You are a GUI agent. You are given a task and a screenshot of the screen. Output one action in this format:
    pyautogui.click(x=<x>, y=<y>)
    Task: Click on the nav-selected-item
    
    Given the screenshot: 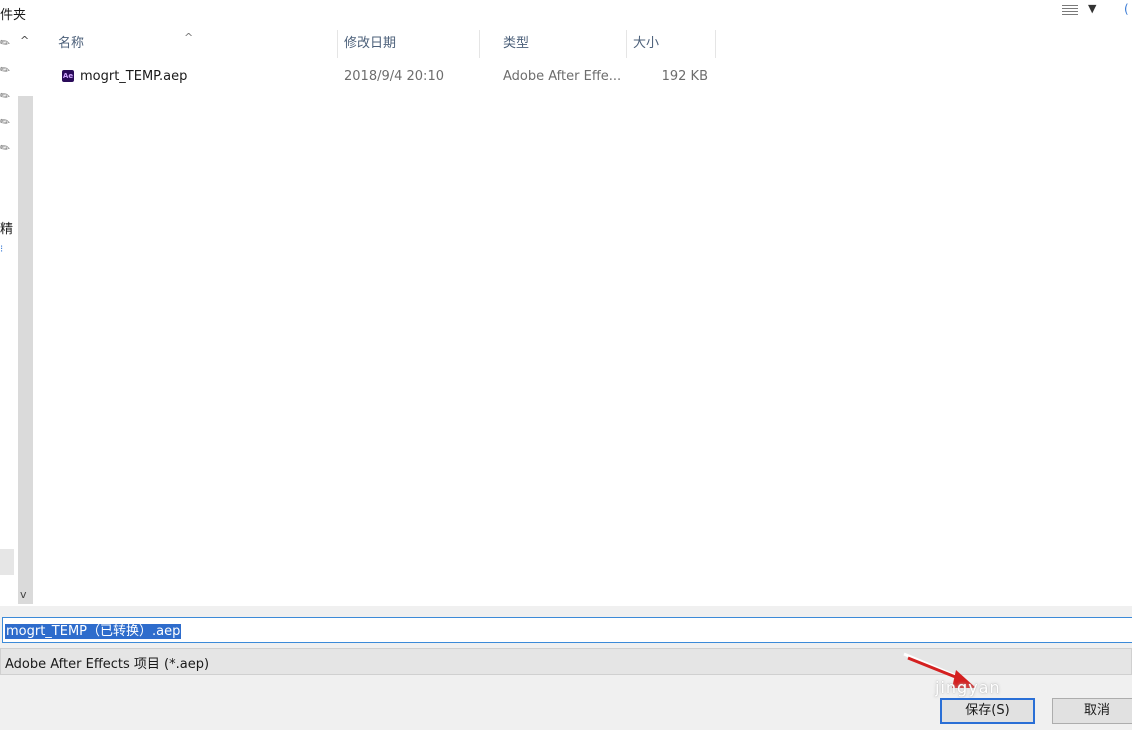 What is the action you would take?
    pyautogui.click(x=7, y=562)
    